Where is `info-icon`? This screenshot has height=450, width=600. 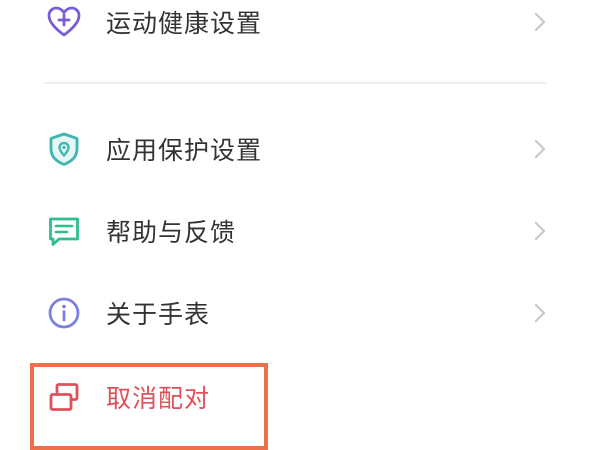
info-icon is located at coordinates (64, 313).